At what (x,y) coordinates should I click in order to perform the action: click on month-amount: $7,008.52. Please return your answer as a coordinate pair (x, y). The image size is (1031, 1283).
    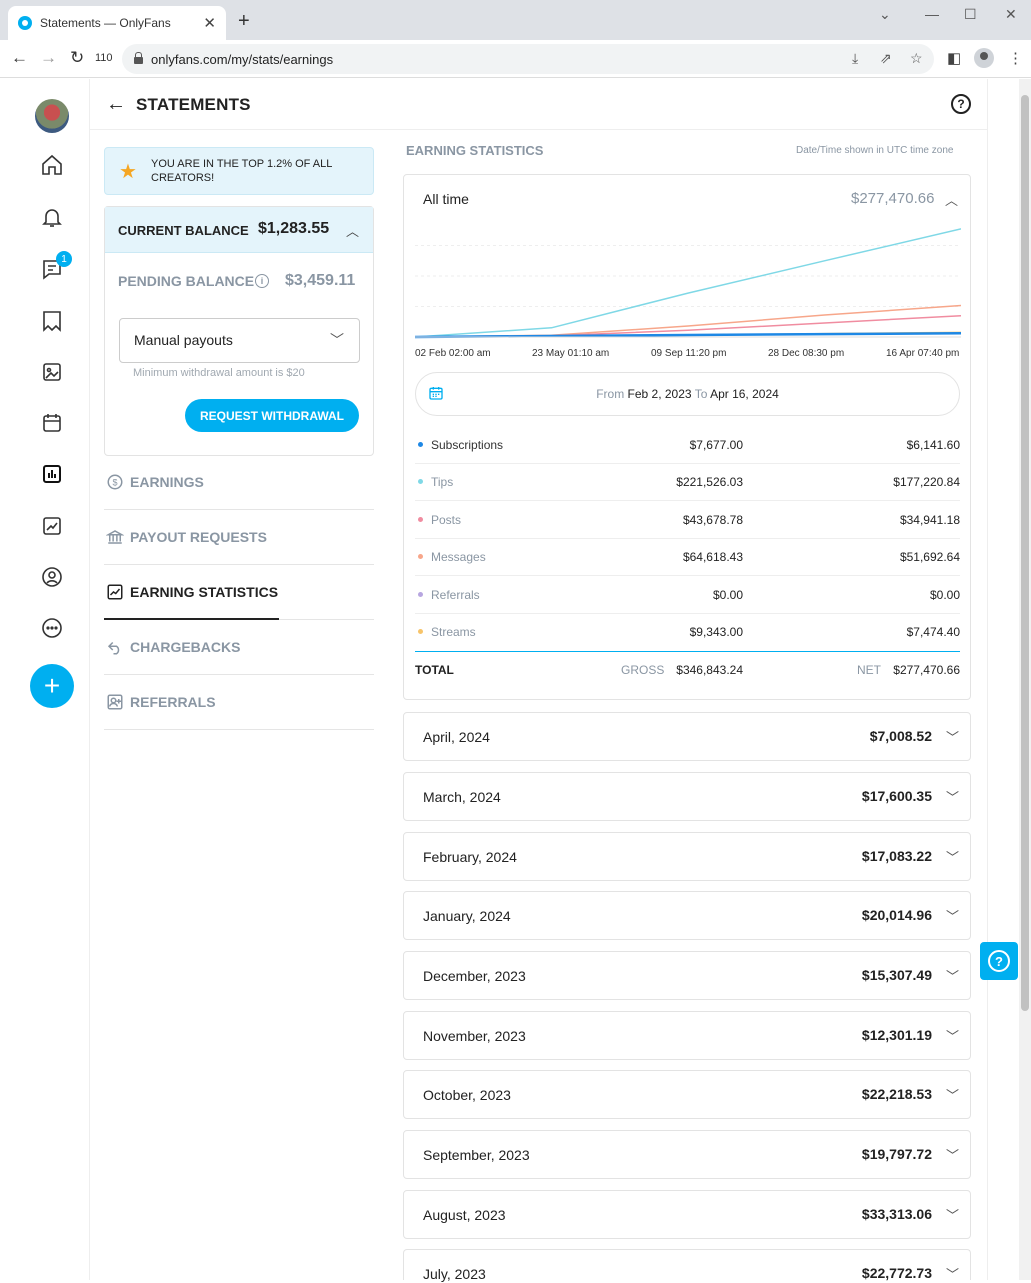
    Looking at the image, I should click on (900, 736).